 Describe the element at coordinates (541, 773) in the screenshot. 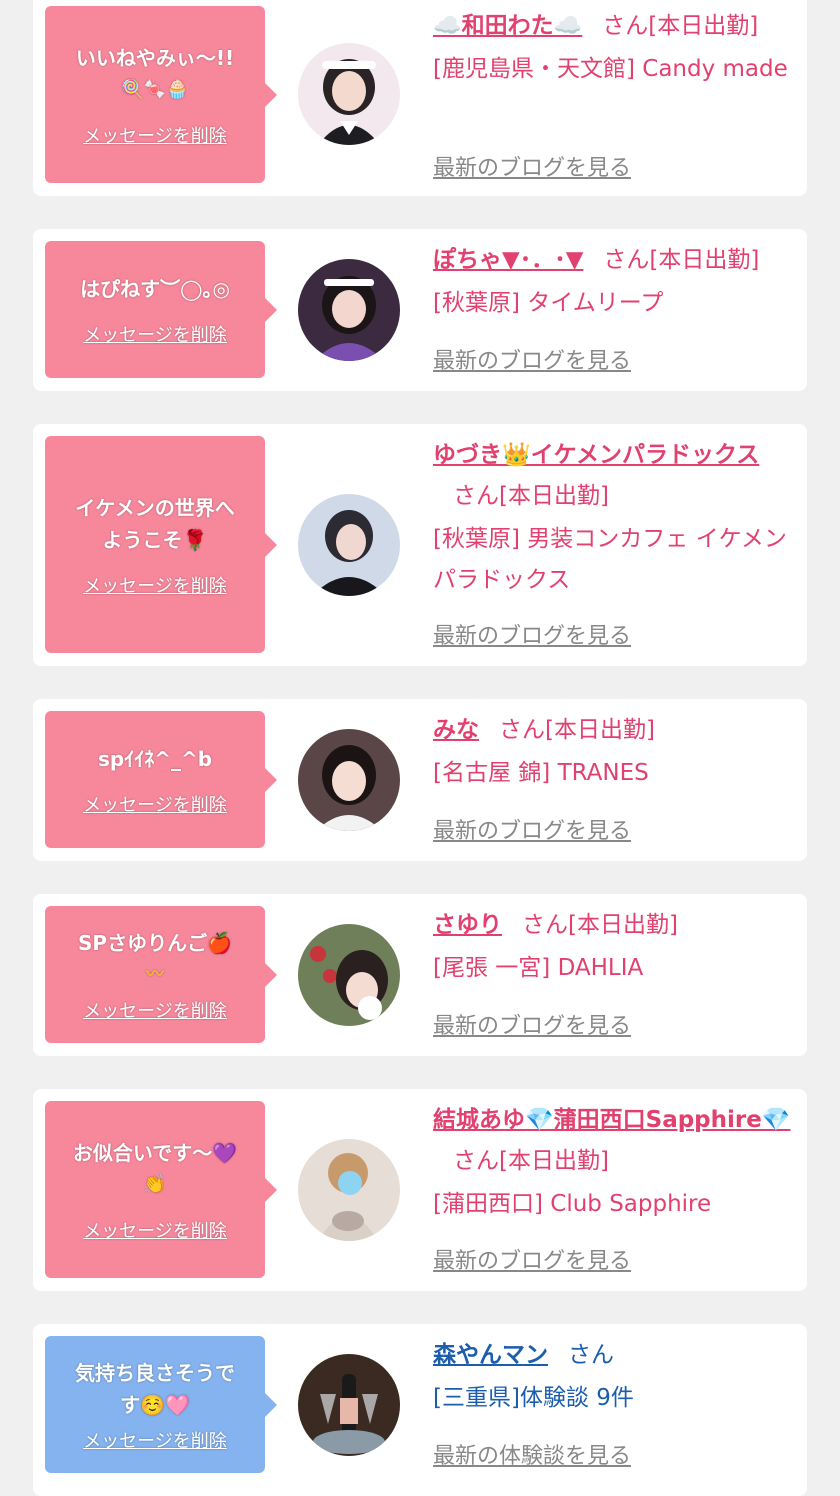

I see `shop-label: [名古屋 錦] TRANES` at that location.